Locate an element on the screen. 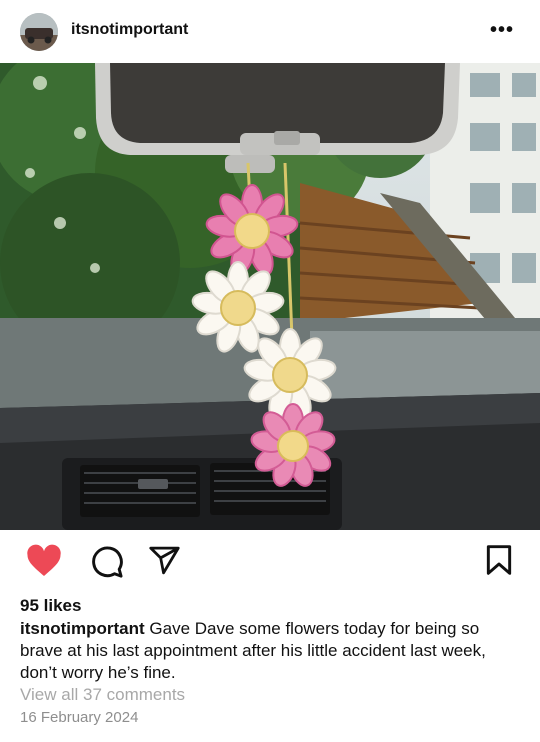  view-comments-link: View all 37 comments is located at coordinates (102, 695).